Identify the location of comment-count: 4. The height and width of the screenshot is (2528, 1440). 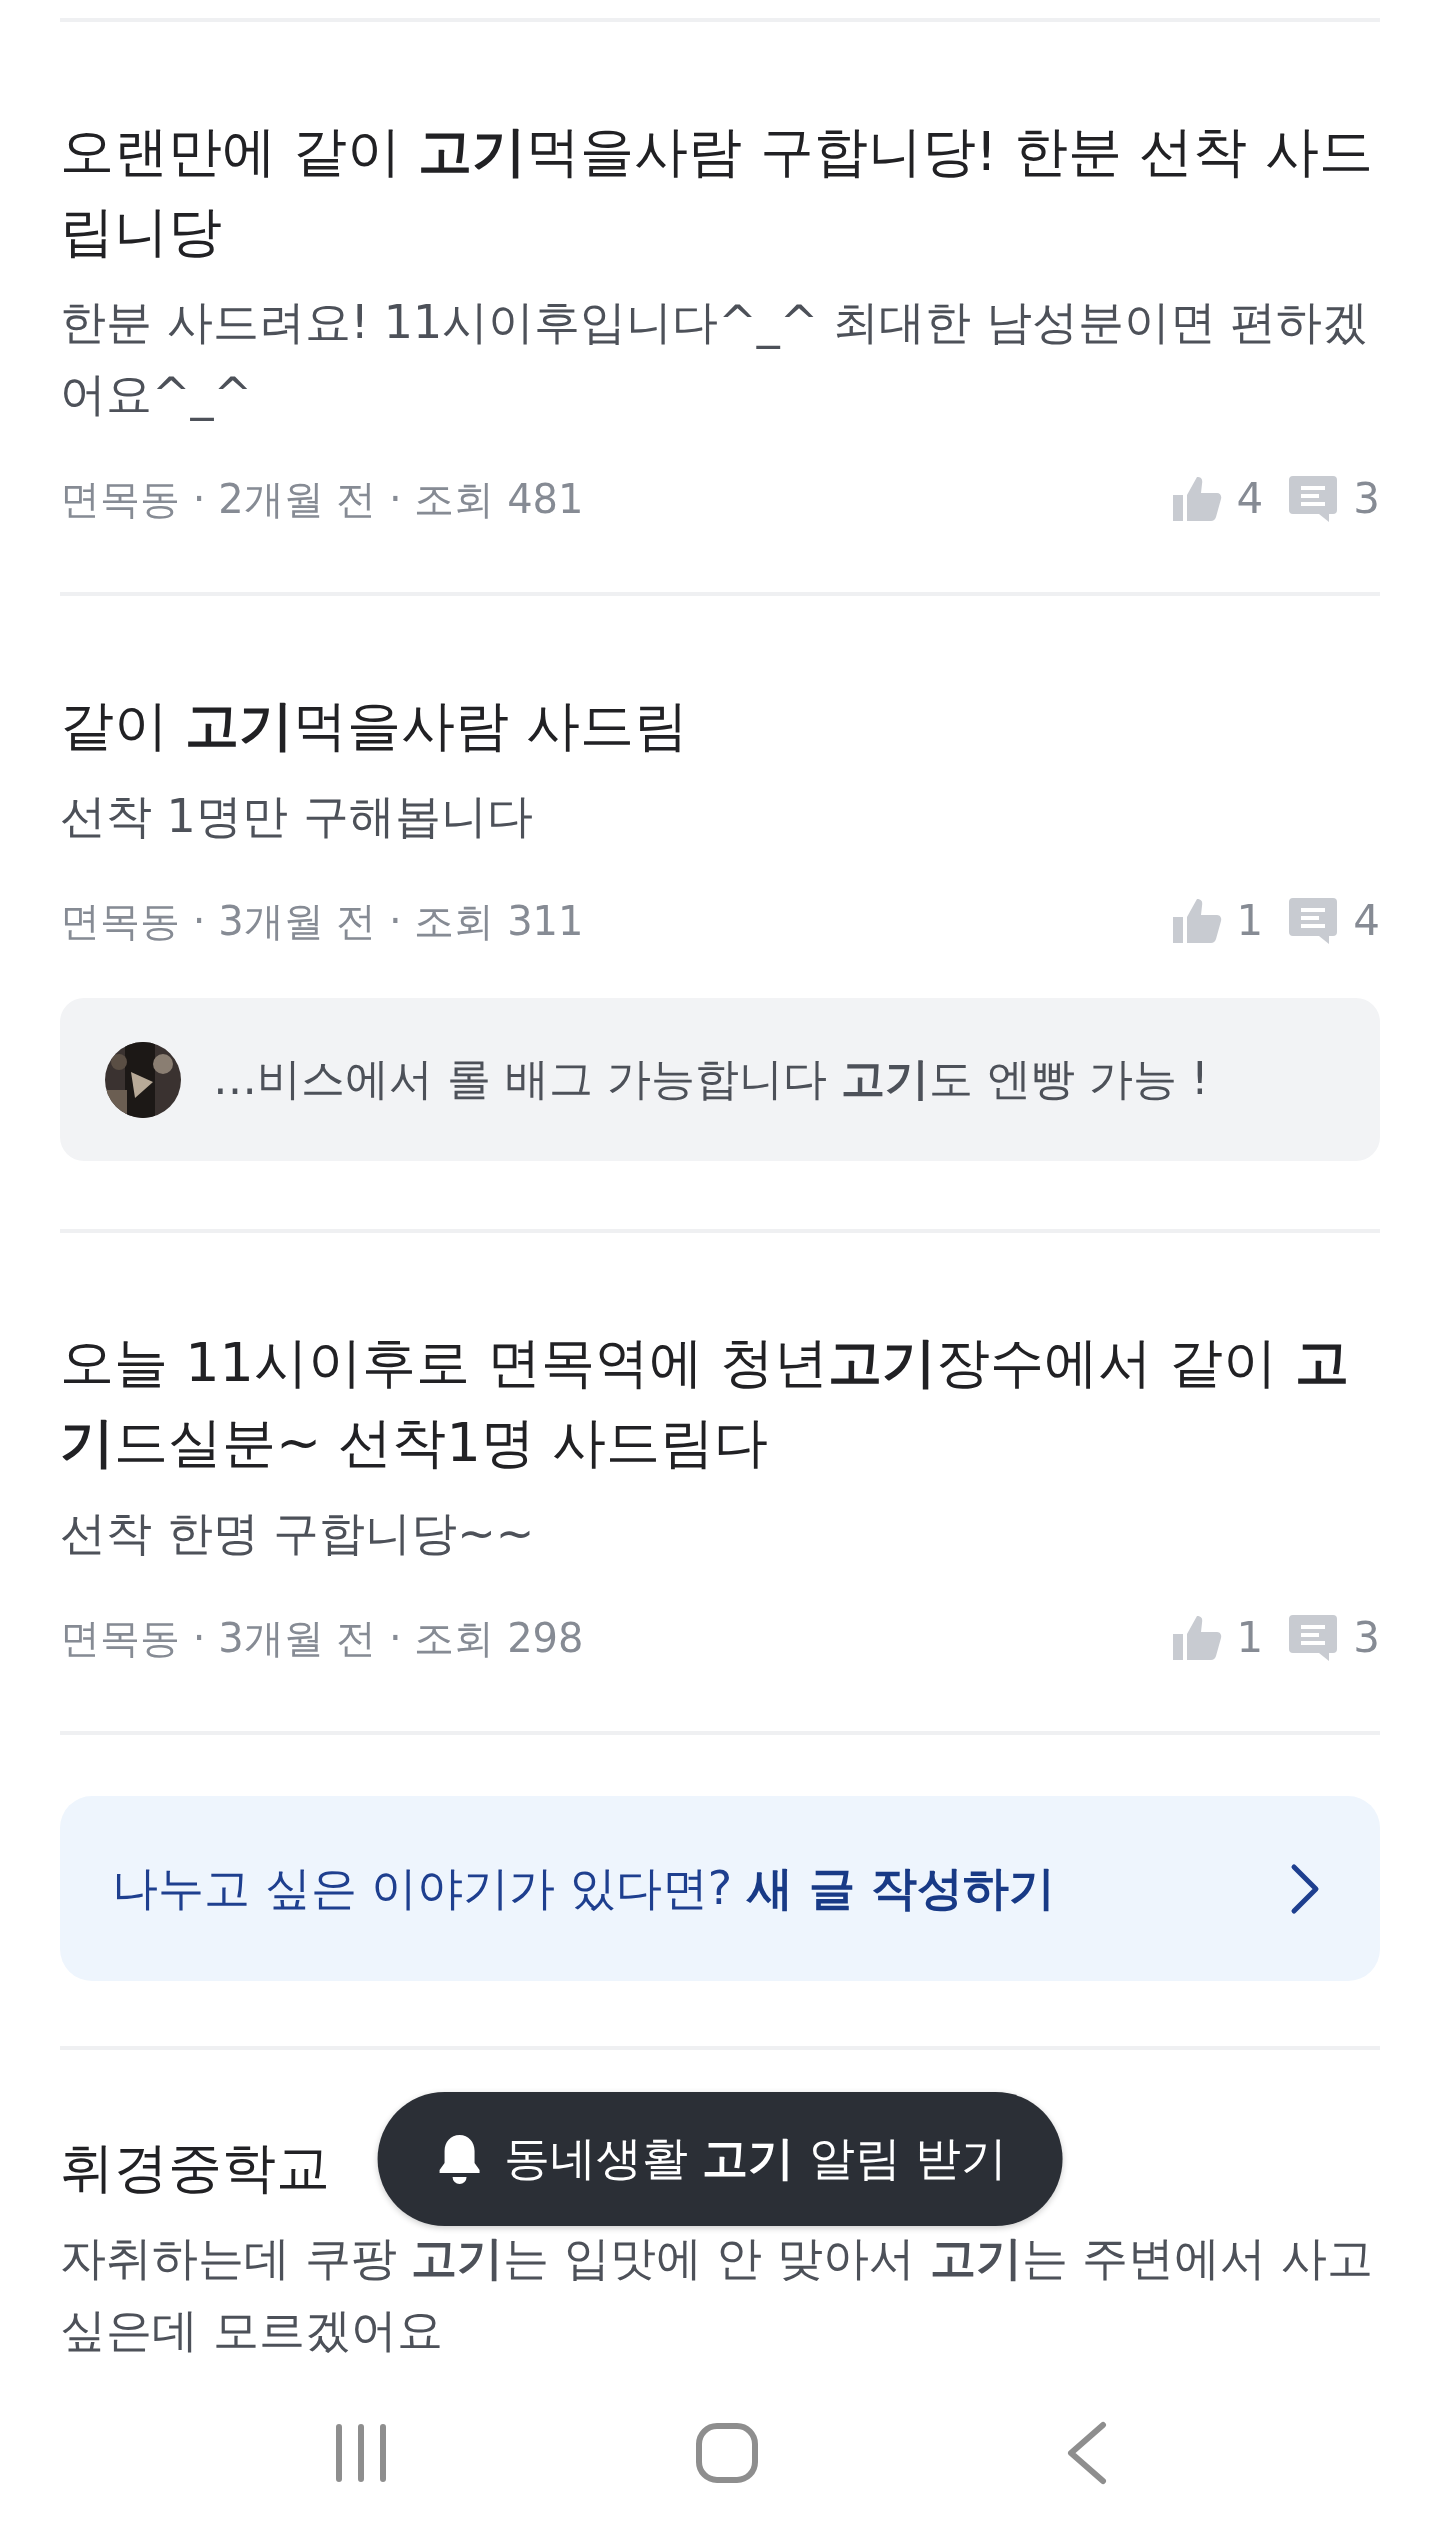
(1366, 921).